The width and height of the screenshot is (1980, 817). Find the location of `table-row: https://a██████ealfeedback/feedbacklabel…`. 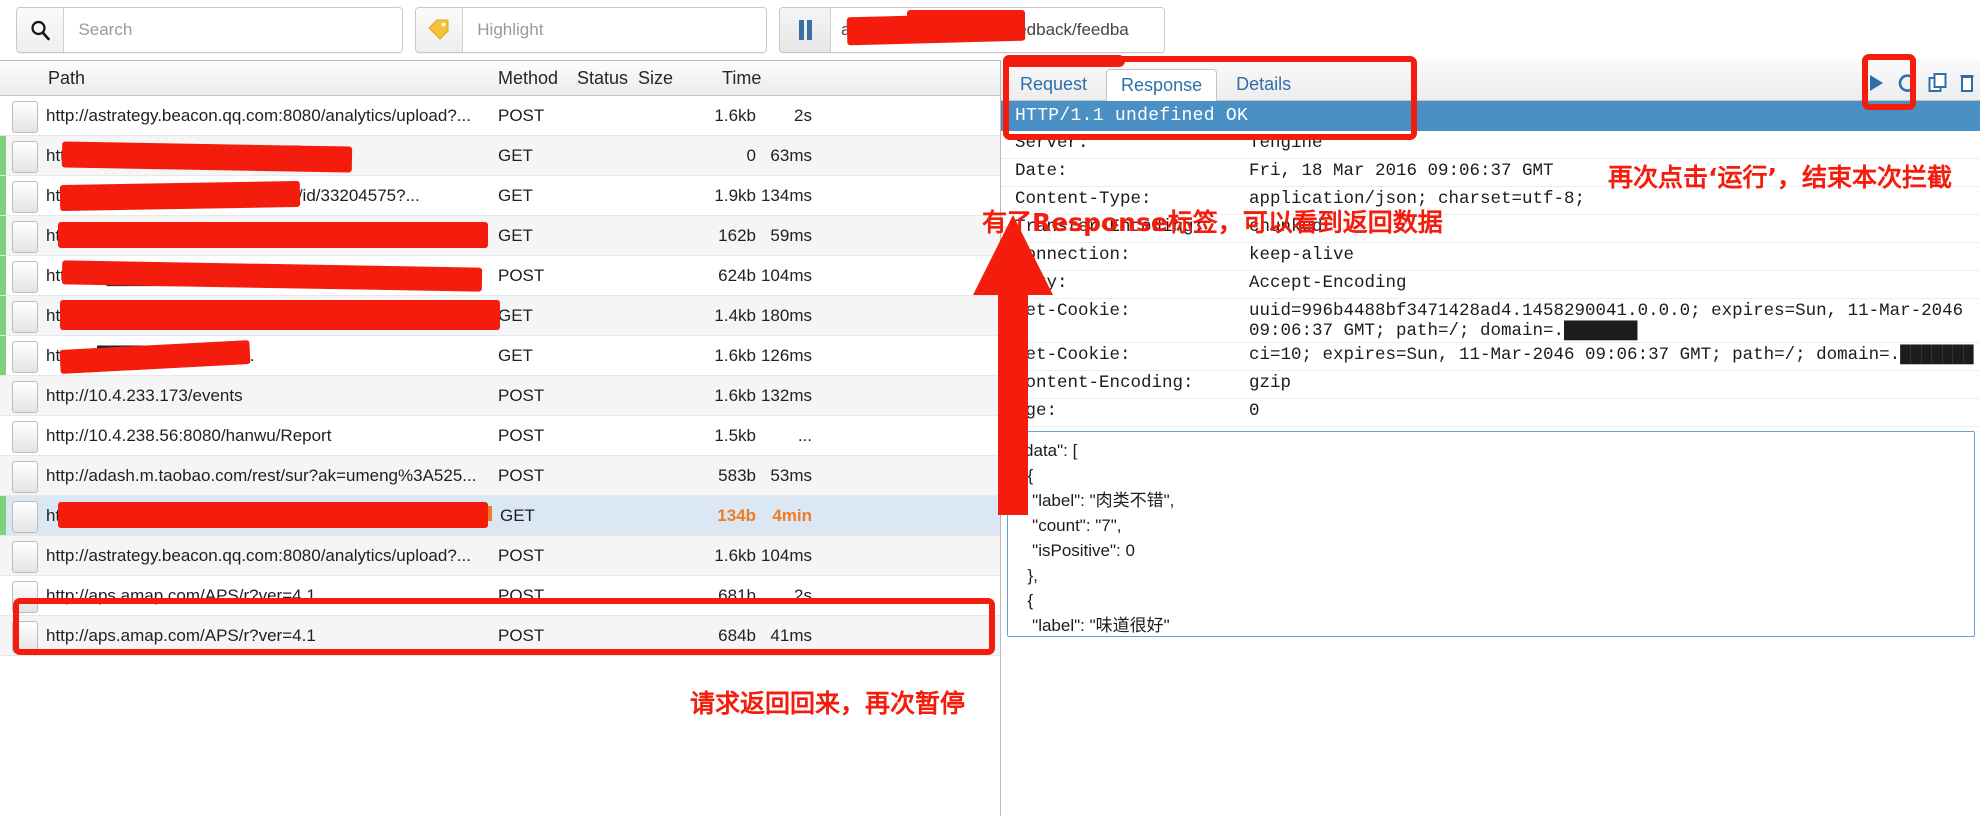

table-row: https://a██████ealfeedback/feedbacklabel… is located at coordinates (500, 516).